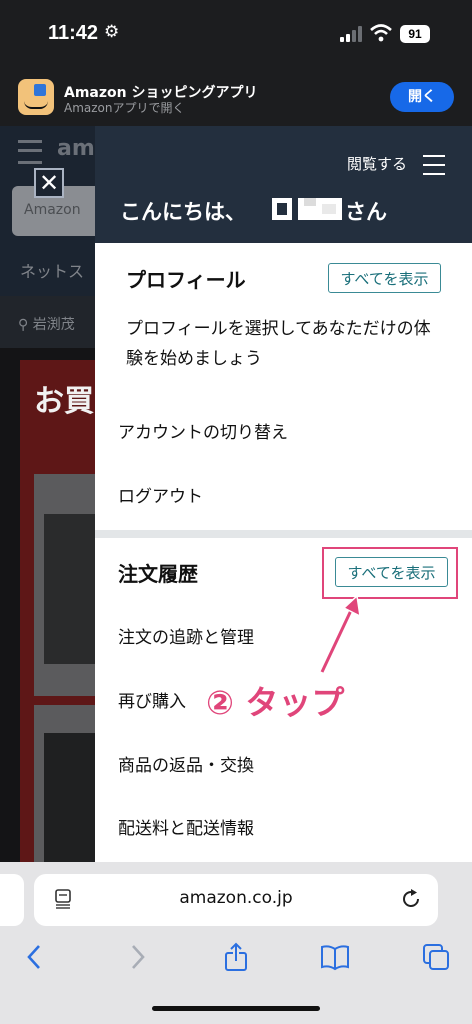 This screenshot has height=1024, width=472. What do you see at coordinates (283, 534) in the screenshot?
I see `section-divider` at bounding box center [283, 534].